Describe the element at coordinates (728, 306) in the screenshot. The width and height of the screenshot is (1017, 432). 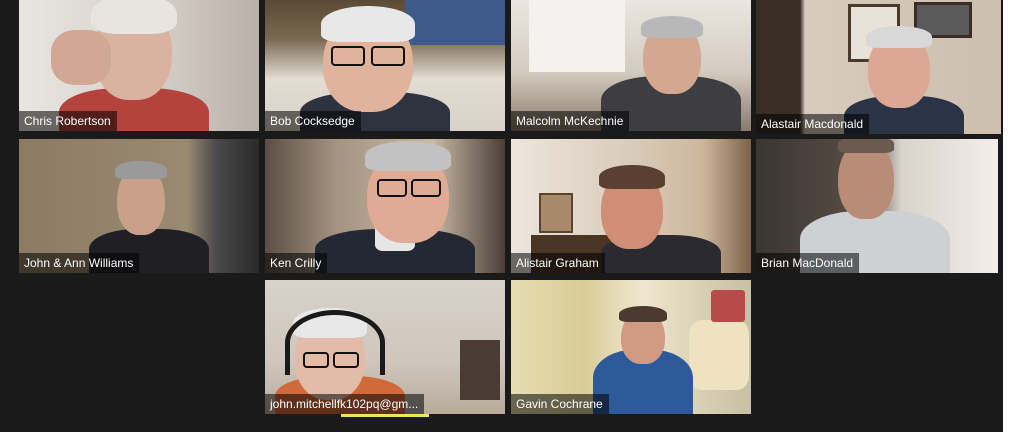
I see `cushion` at that location.